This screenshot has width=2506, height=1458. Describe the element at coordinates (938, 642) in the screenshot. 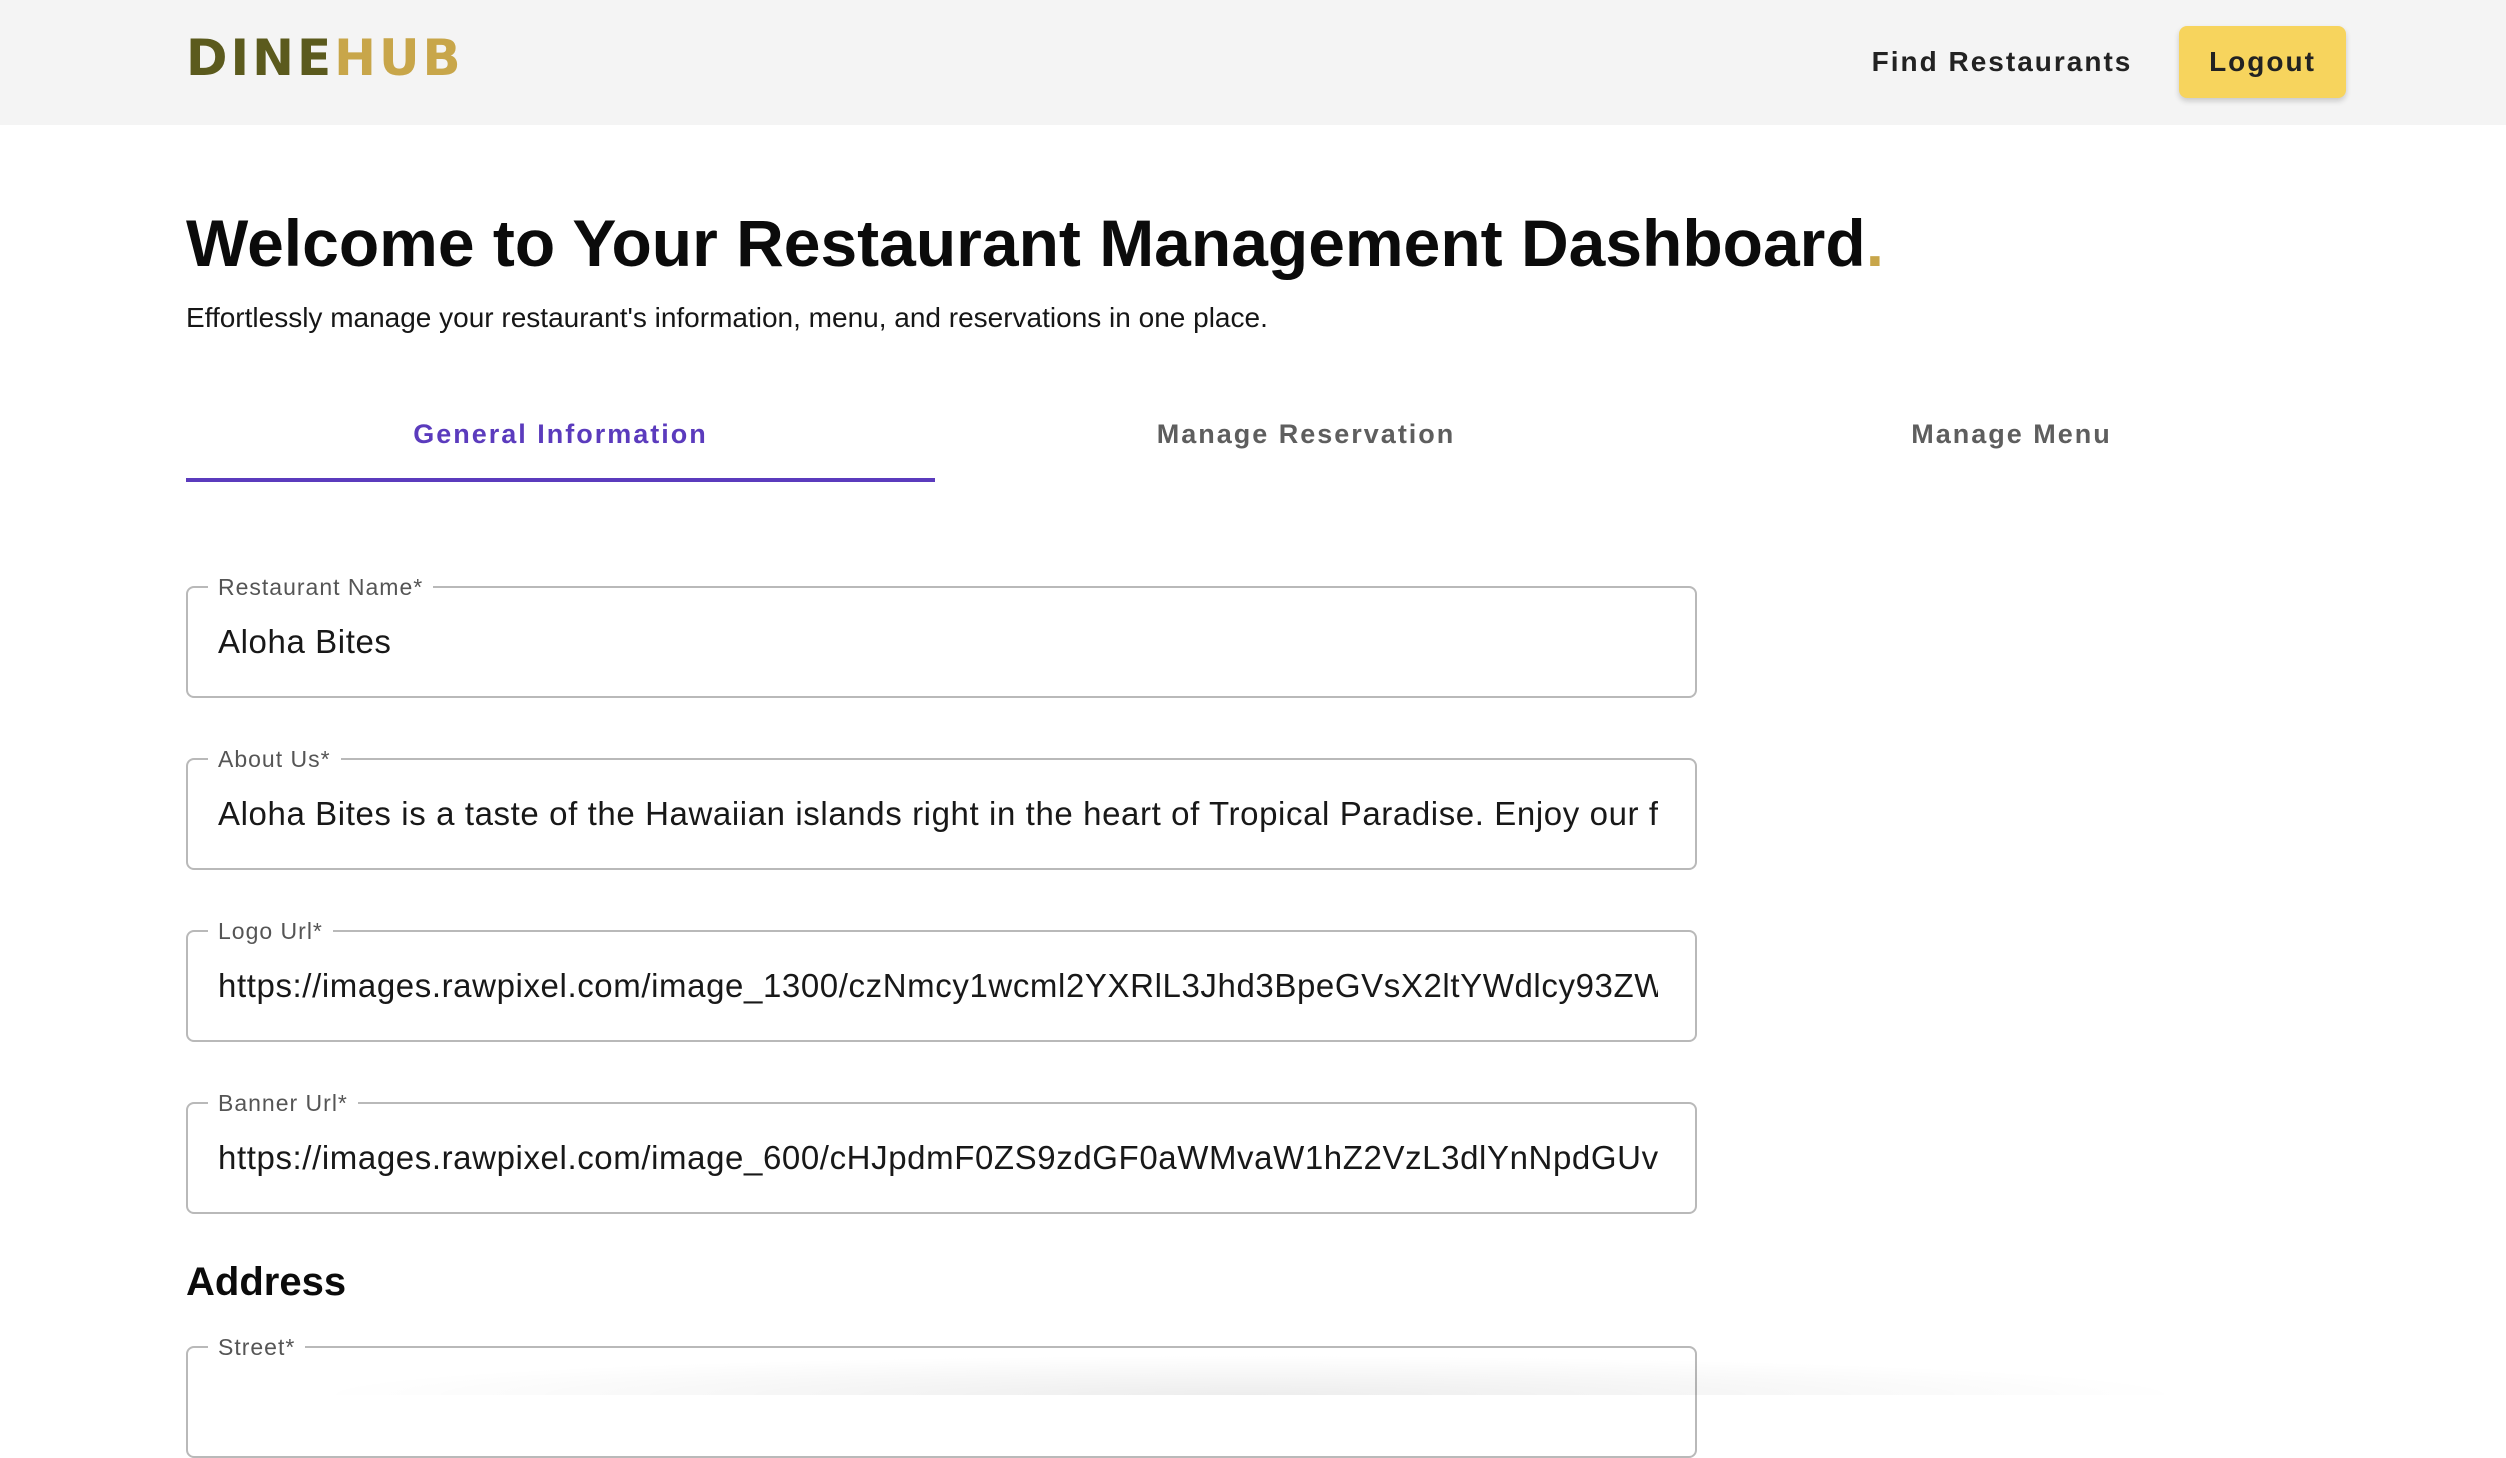

I see `restaurant-name-input` at that location.